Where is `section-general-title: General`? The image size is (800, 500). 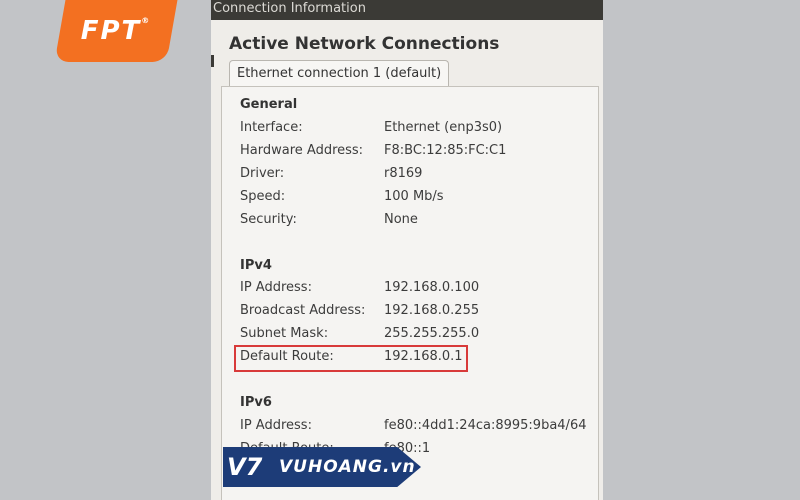
section-general-title: General is located at coordinates (269, 104).